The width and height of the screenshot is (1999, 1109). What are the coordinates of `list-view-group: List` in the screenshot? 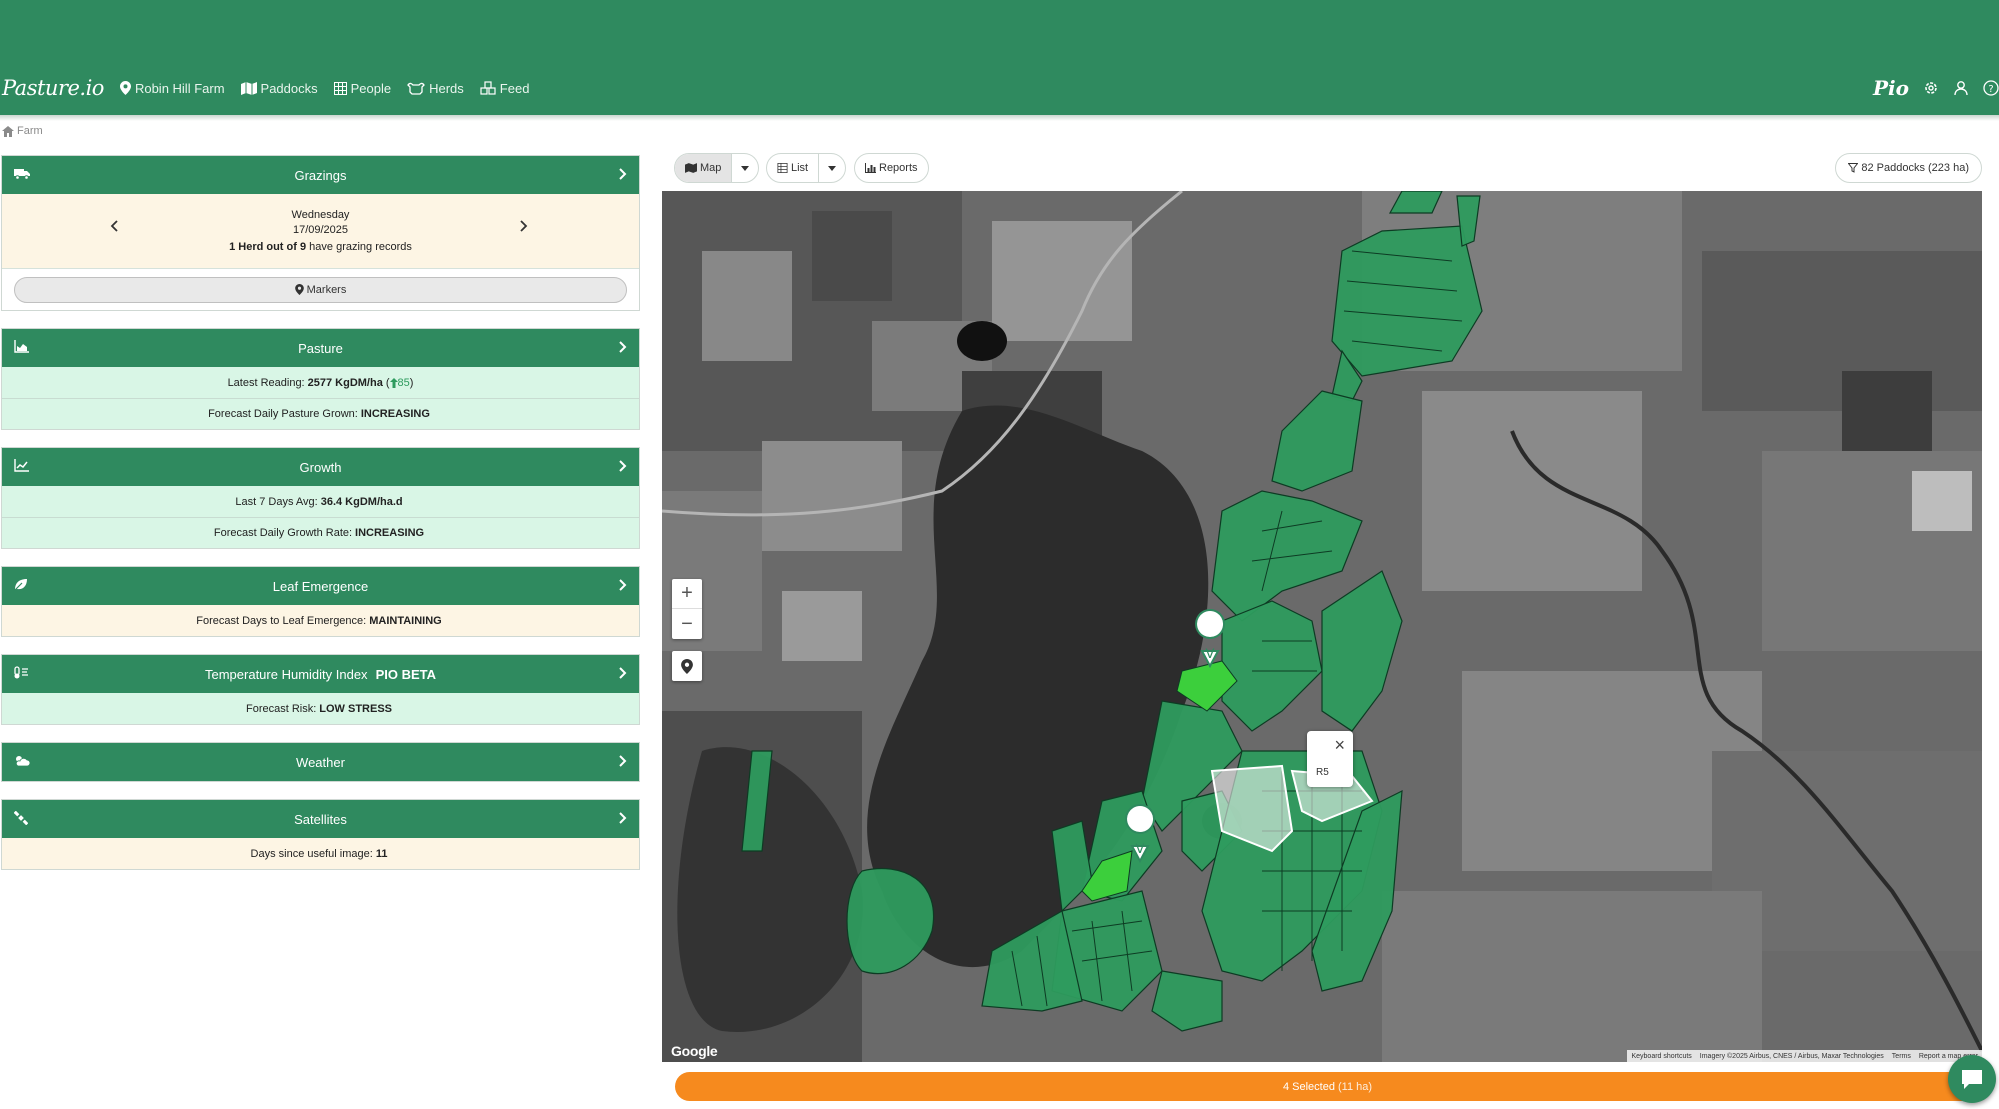 It's located at (806, 168).